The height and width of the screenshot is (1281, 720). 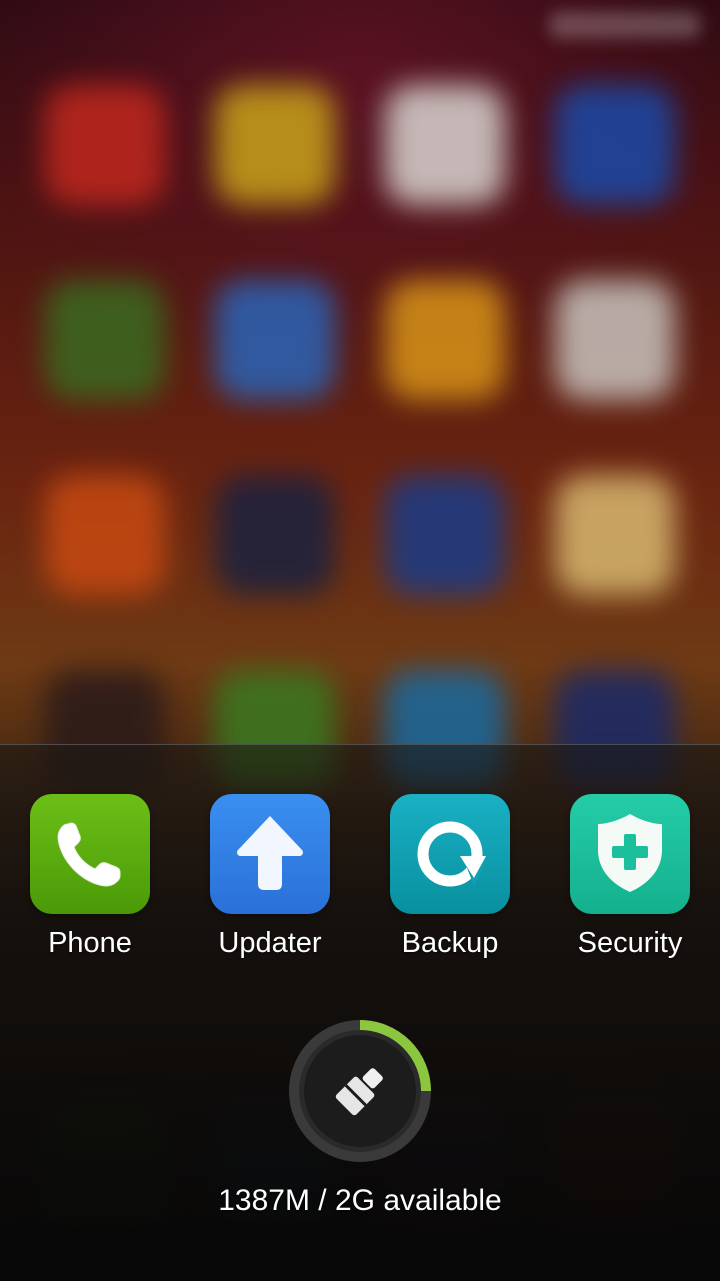 I want to click on recent-app-label: Security, so click(x=630, y=943).